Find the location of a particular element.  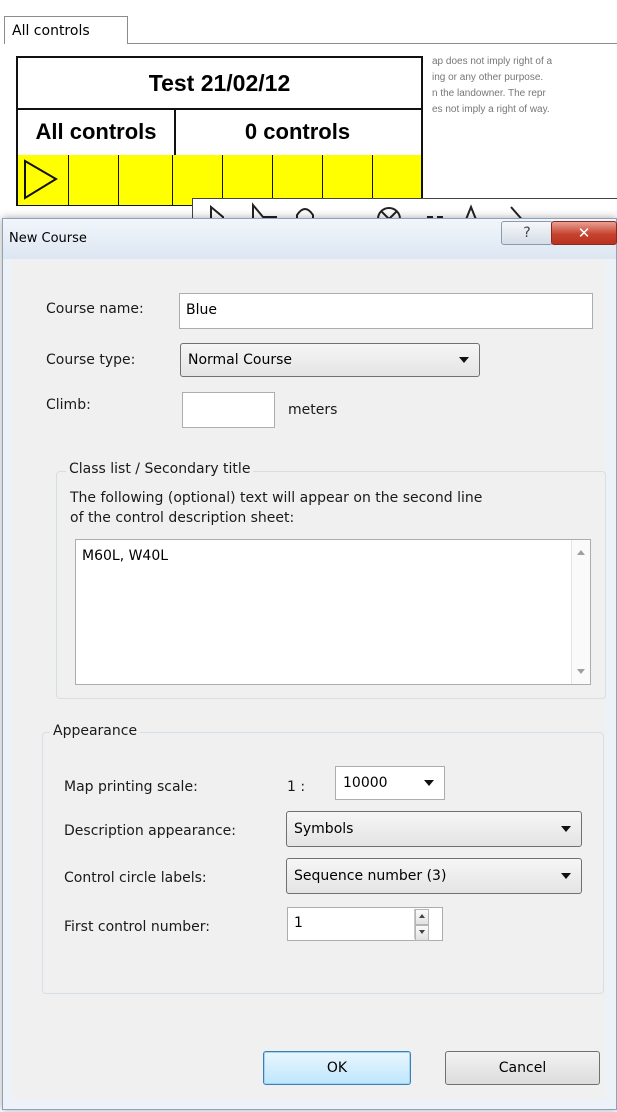

class-list-group-title: Class list / Secondary title is located at coordinates (160, 469).